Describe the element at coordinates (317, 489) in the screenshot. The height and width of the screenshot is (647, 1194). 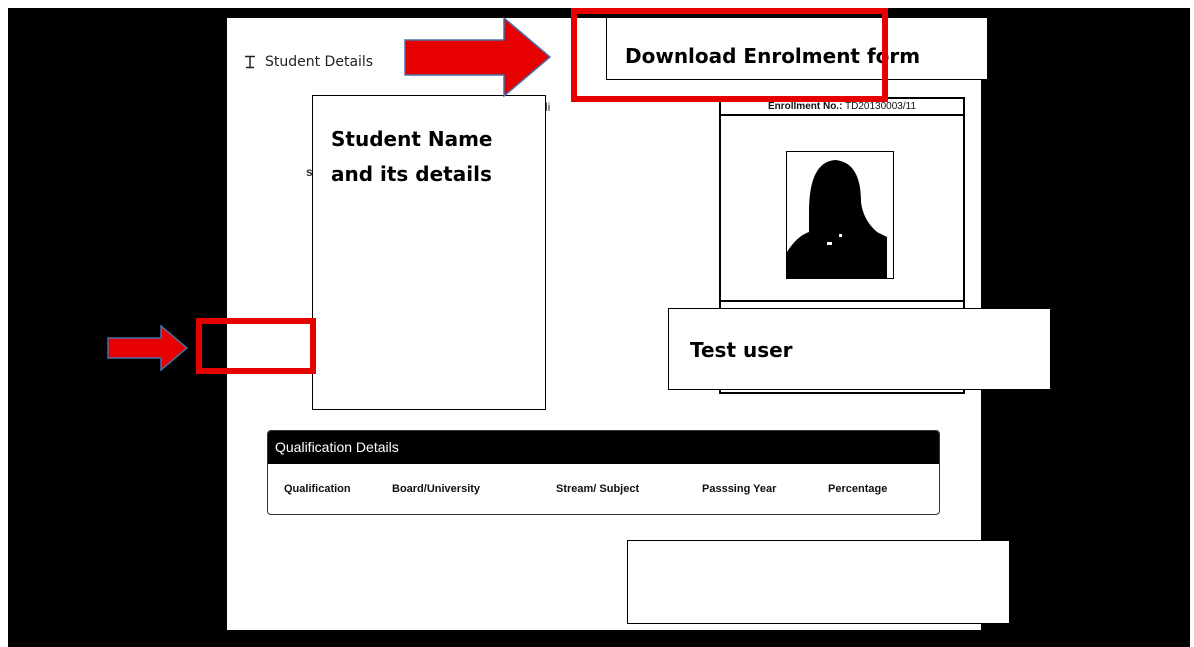
I see `column-header-qualification: Qualification` at that location.